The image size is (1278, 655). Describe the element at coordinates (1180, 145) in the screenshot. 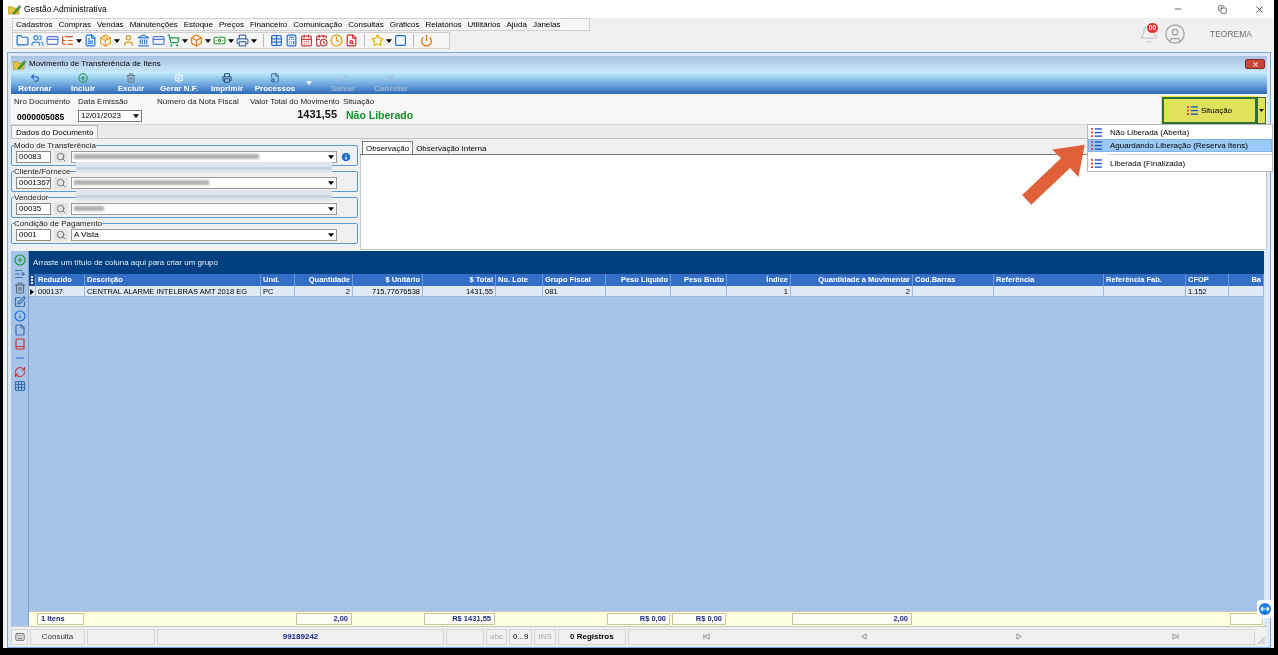

I see `menu-item: Aguardando Liberação (Reserva Itens)` at that location.